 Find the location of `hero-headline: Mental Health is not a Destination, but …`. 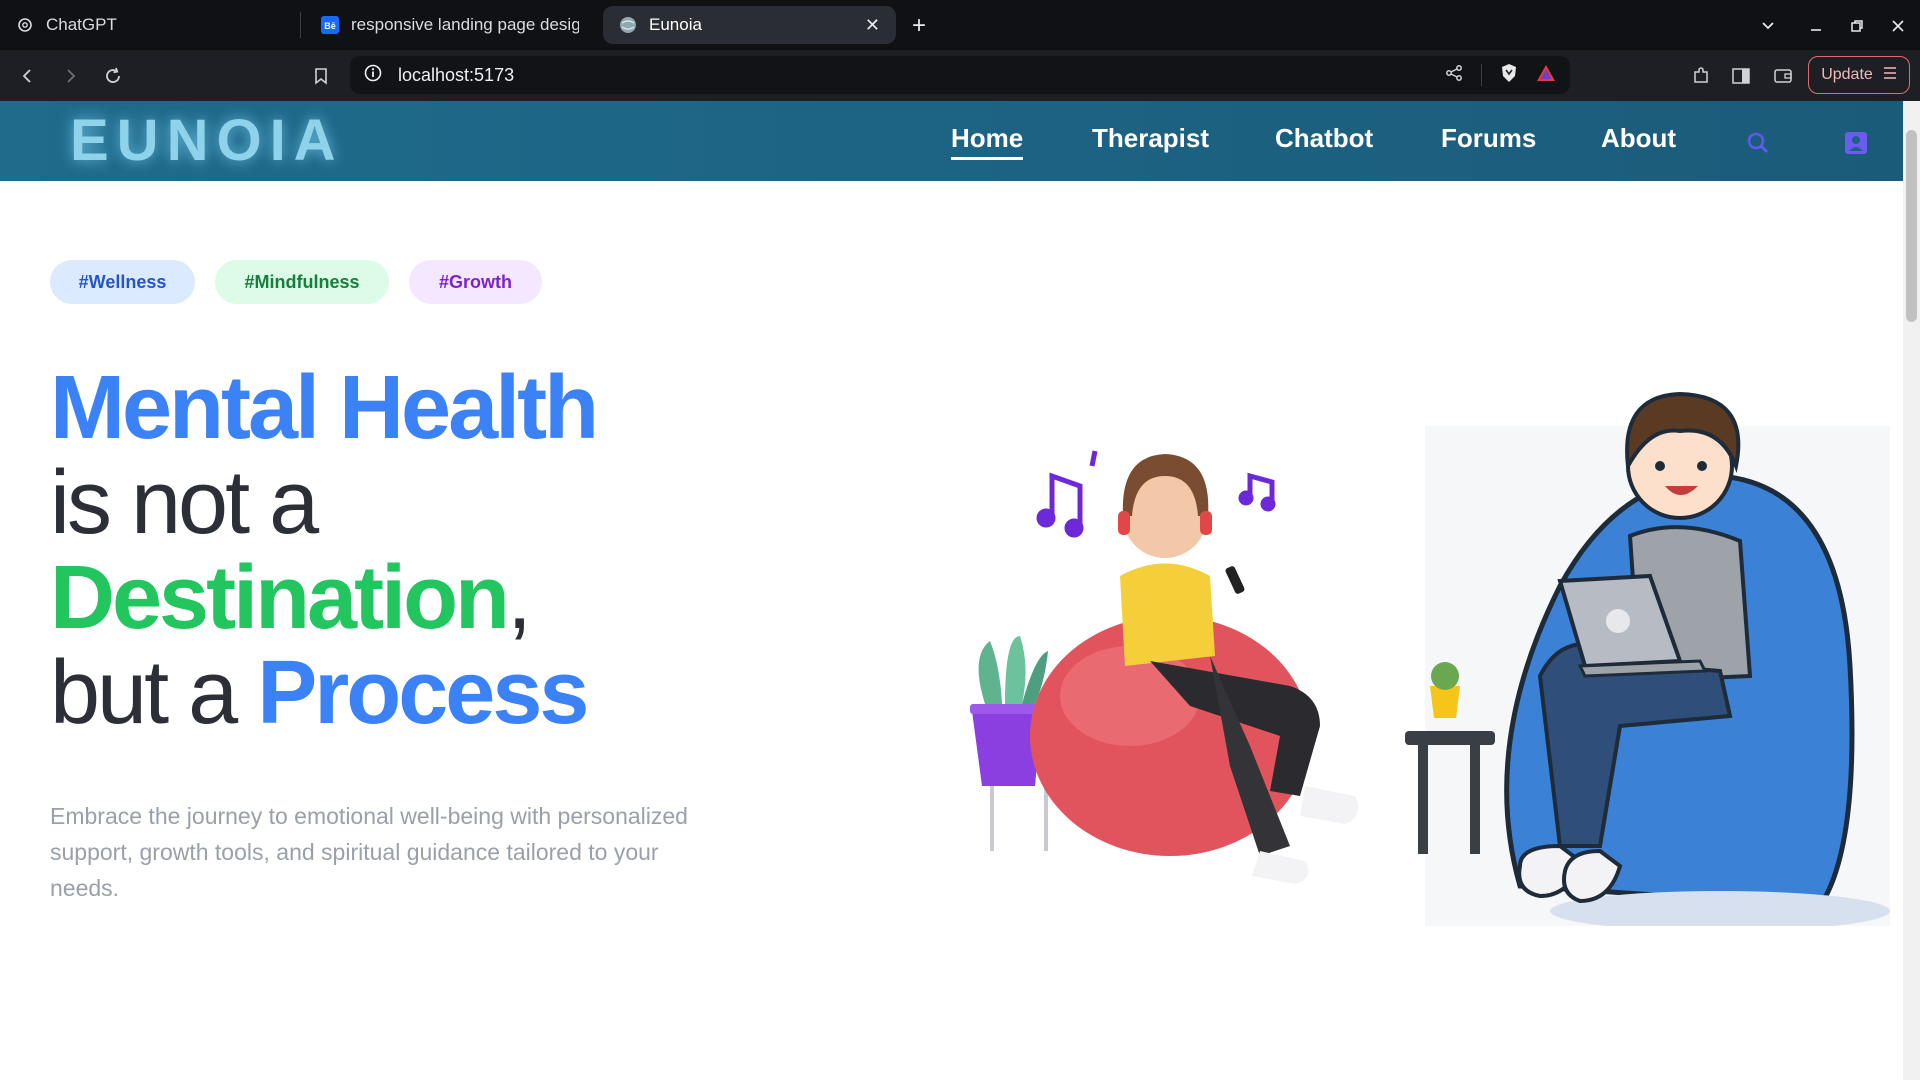

hero-headline: Mental Health is not a Destination, but … is located at coordinates (324, 549).